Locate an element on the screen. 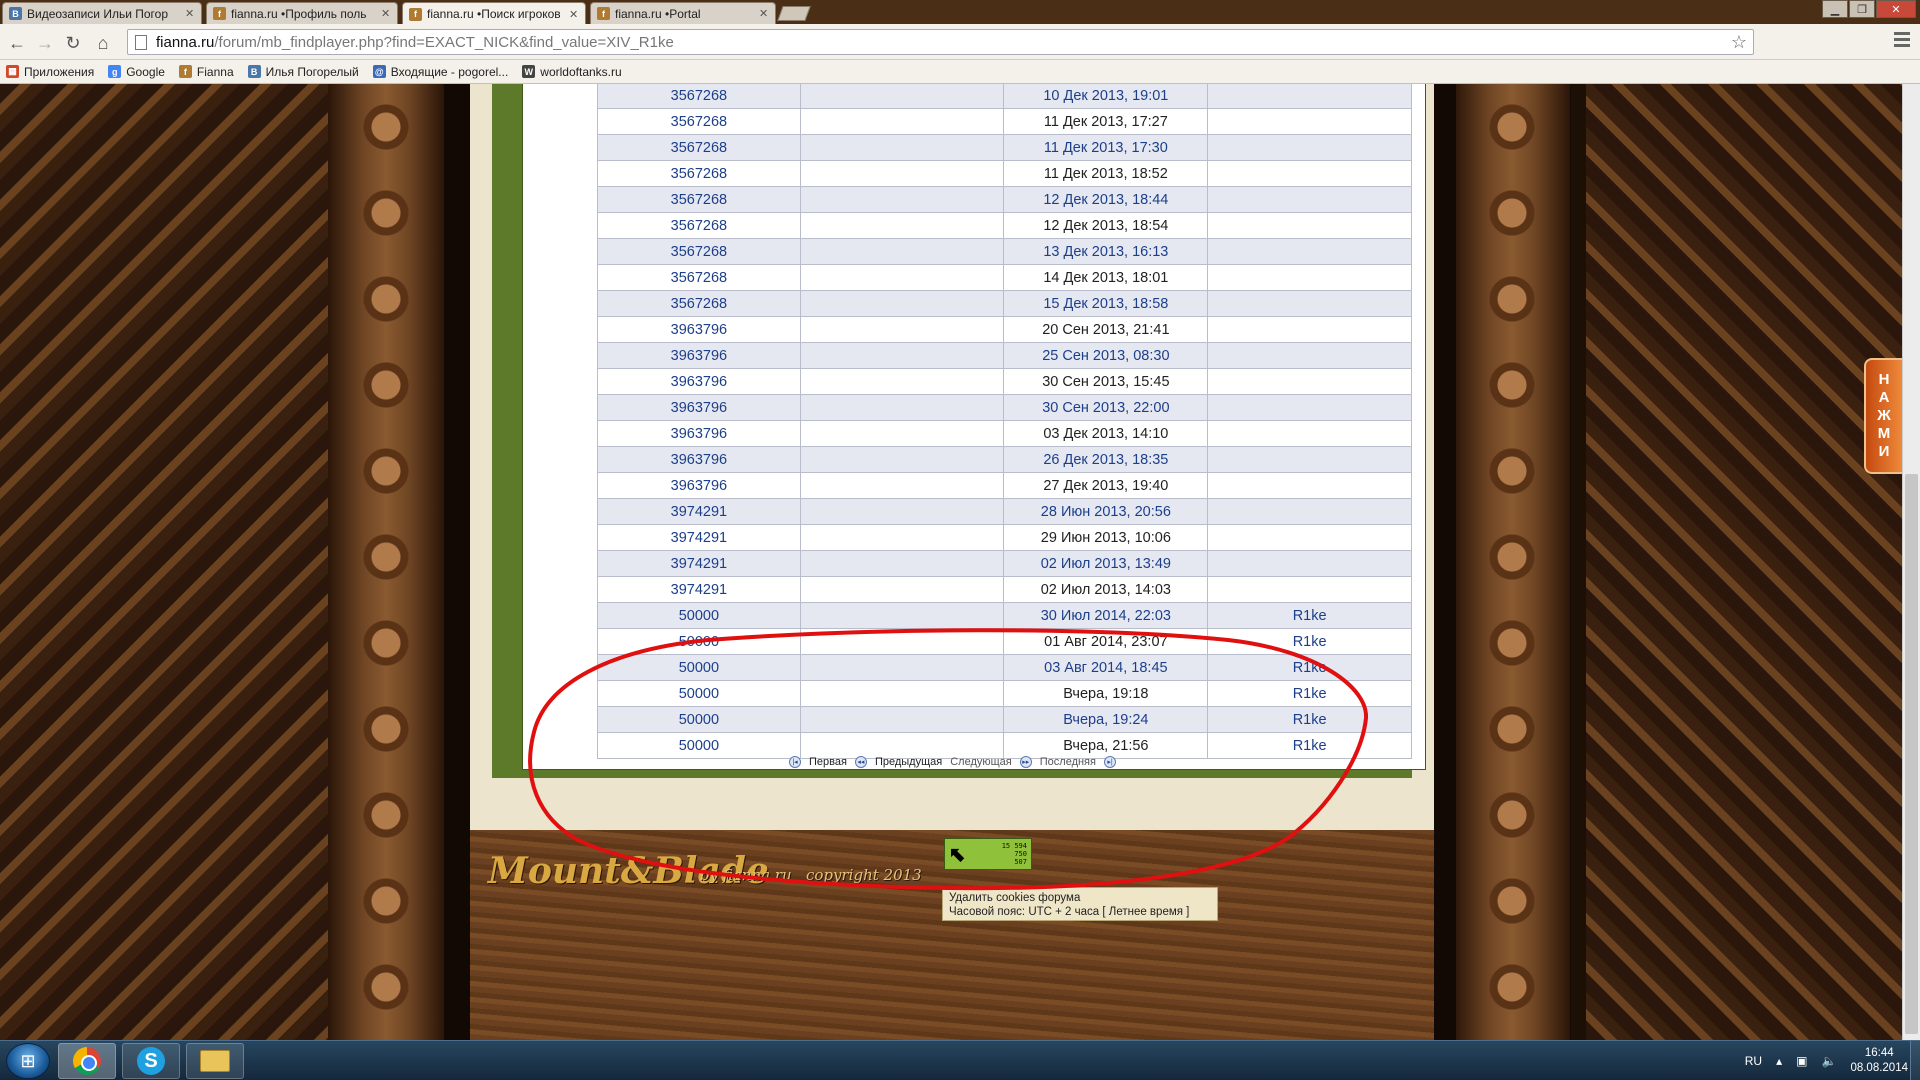  bookmark-item: f Fianna is located at coordinates (206, 71).